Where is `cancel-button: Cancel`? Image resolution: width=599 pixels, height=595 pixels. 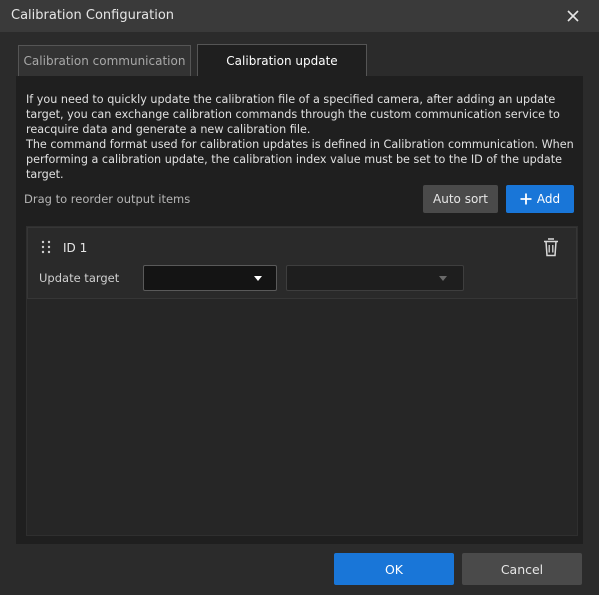 cancel-button: Cancel is located at coordinates (522, 569).